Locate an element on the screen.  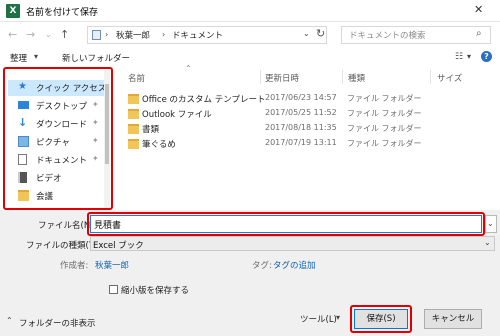
organize-dropdown-icon: ▾ is located at coordinates (36, 56).